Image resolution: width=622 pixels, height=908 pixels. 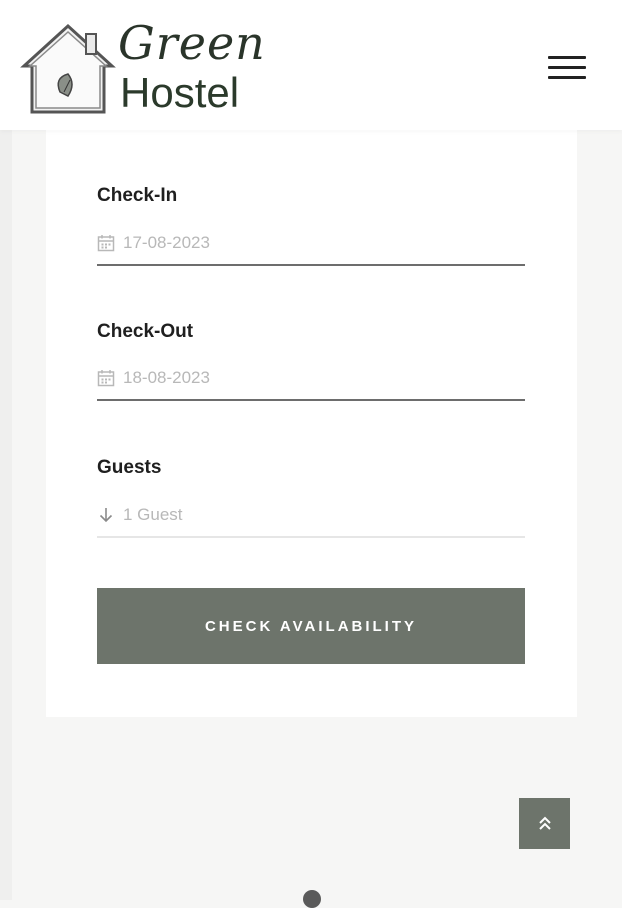 I want to click on double-chevron-up-icon, so click(x=545, y=823).